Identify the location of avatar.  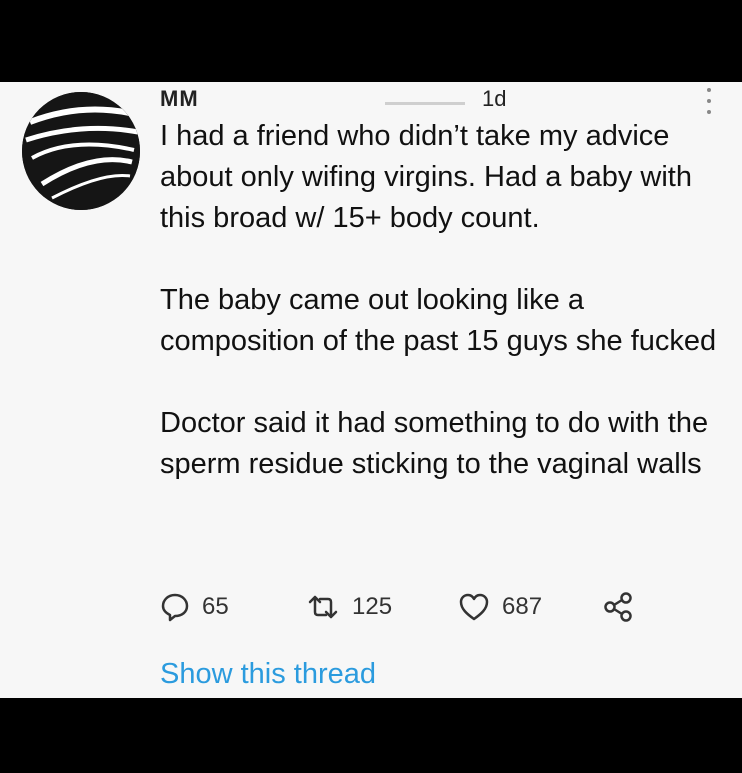
(81, 151).